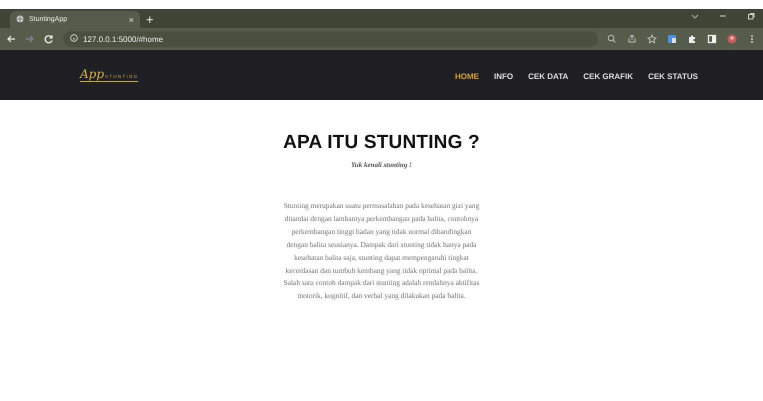 This screenshot has width=763, height=401. Describe the element at coordinates (150, 19) in the screenshot. I see `new-tab-button: +` at that location.